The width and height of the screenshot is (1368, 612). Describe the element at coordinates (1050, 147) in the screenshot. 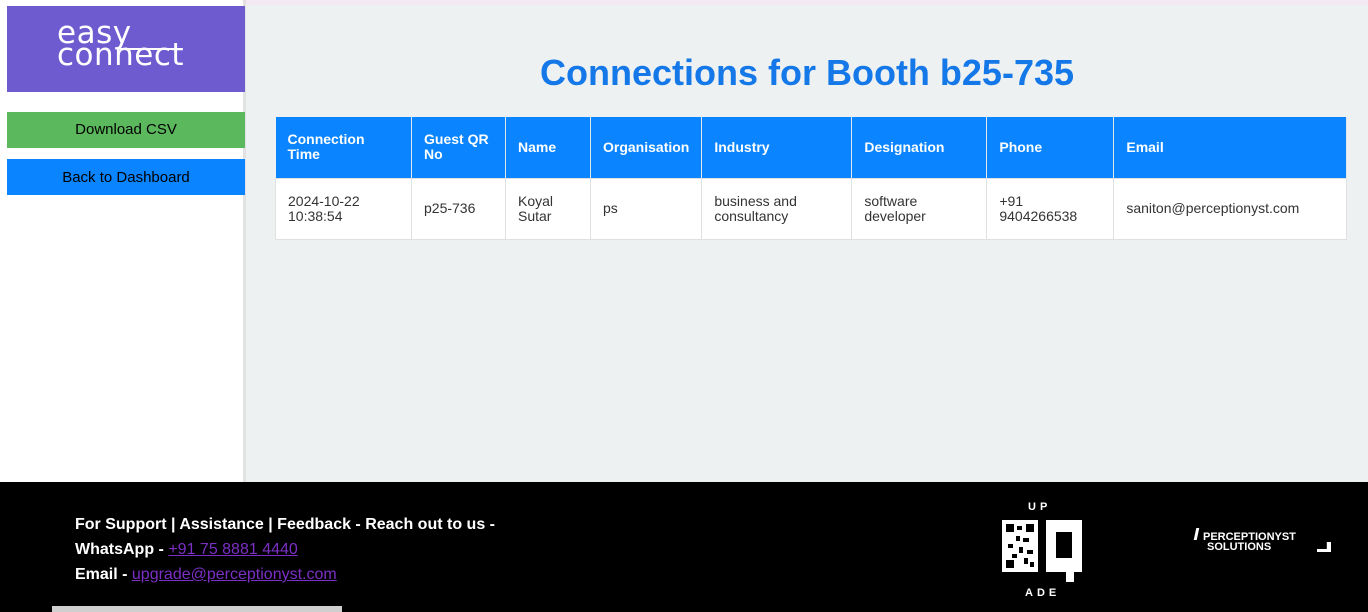

I see `header-phone: Phone` at that location.